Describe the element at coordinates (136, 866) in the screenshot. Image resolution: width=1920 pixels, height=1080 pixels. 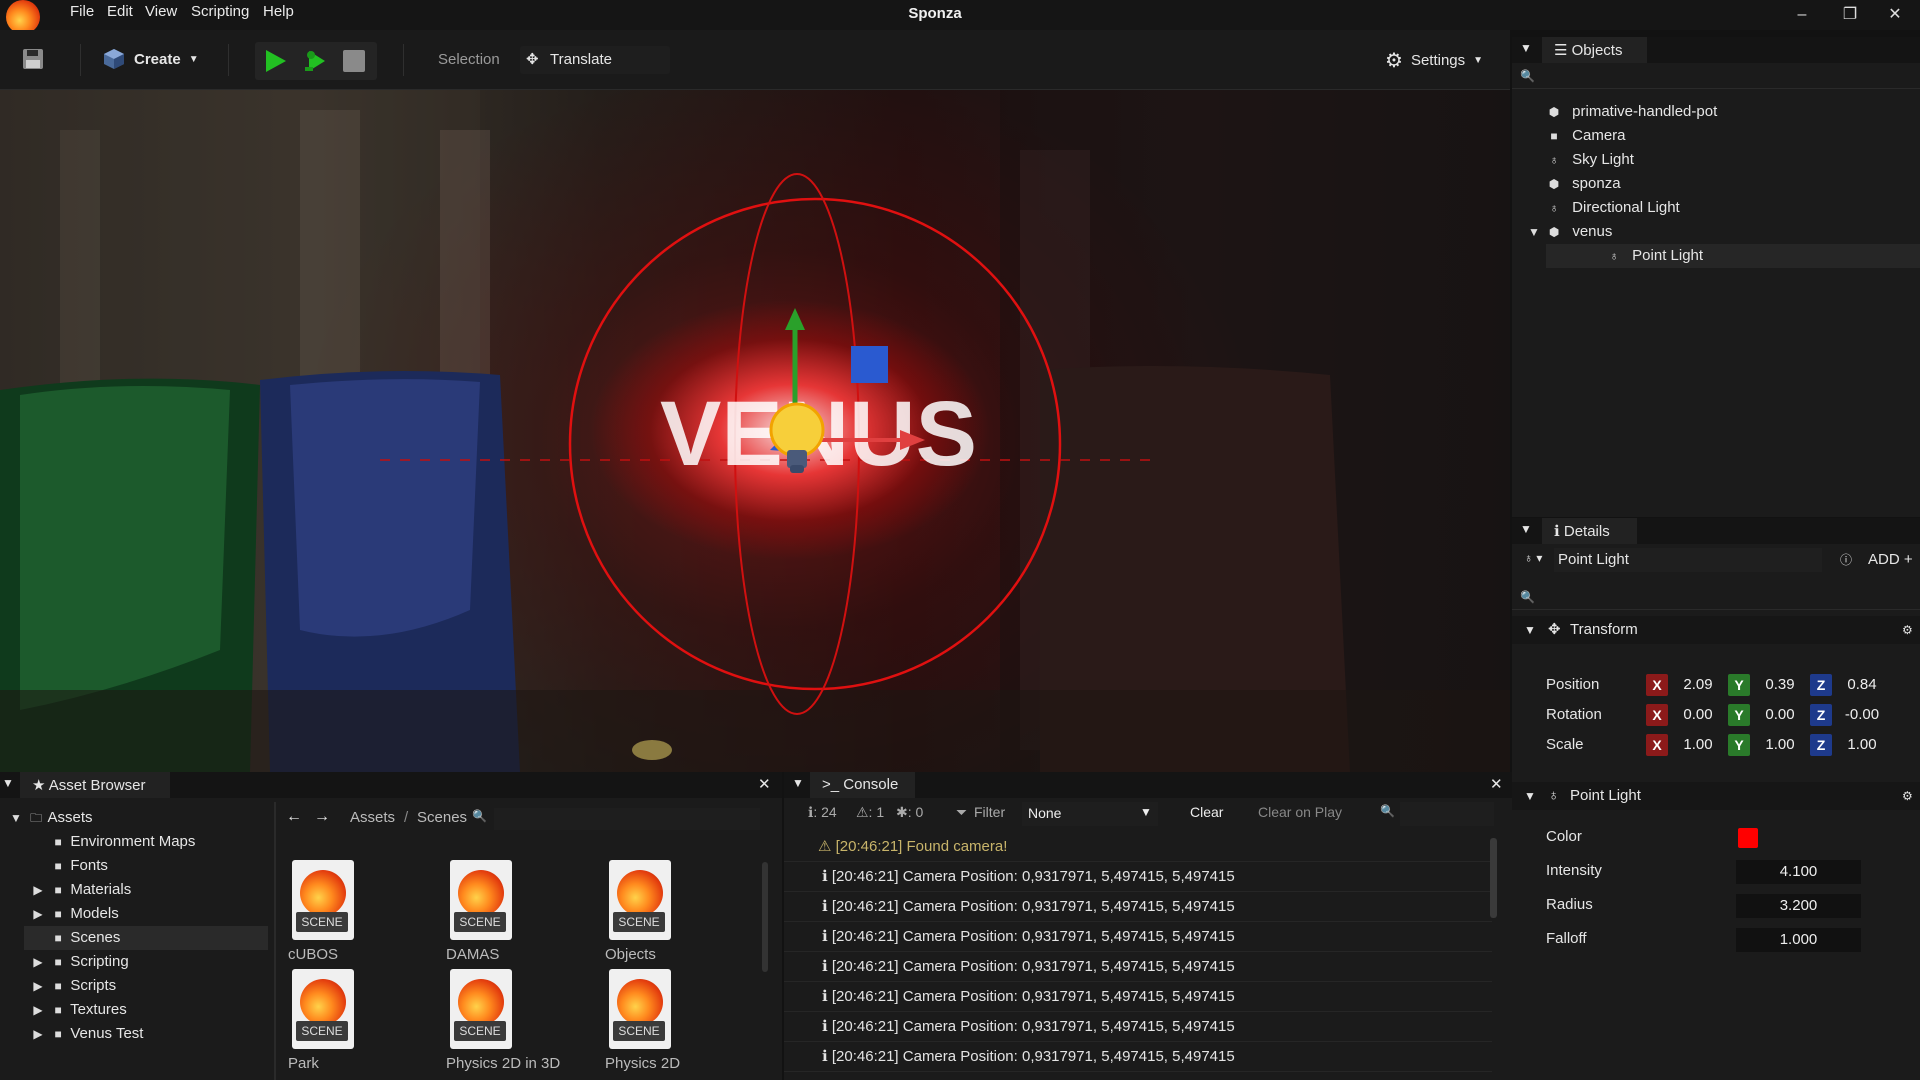
I see `tree-item: ■ Fonts` at that location.